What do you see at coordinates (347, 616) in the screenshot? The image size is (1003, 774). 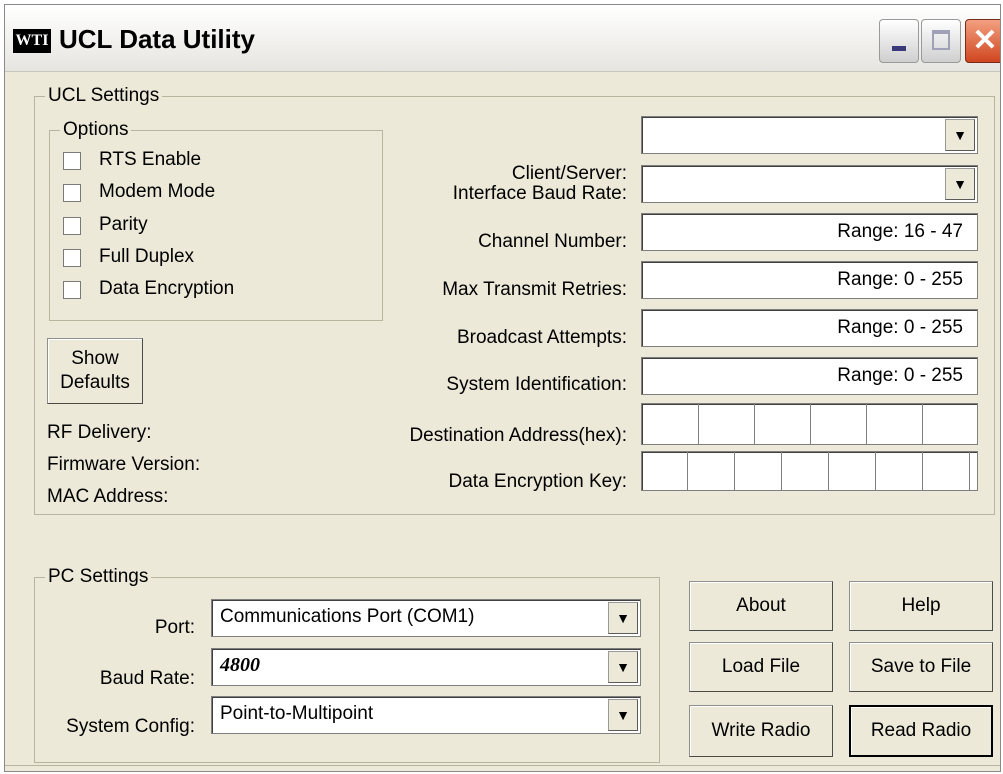 I see `port-value: Communications Port (COM1)` at bounding box center [347, 616].